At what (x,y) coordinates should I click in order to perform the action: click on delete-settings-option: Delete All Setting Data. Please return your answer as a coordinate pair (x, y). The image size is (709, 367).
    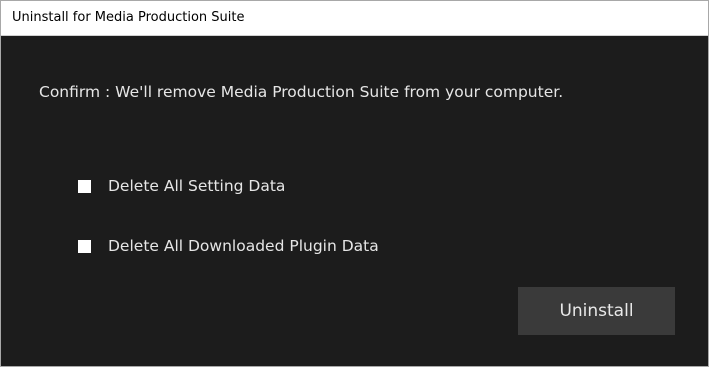
    Looking at the image, I should click on (181, 186).